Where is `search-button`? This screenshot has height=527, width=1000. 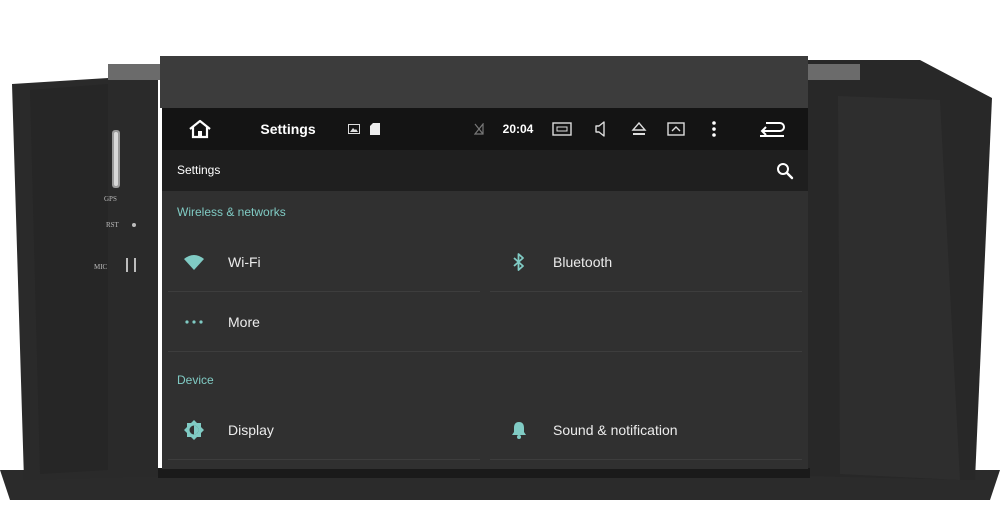
search-button is located at coordinates (785, 171).